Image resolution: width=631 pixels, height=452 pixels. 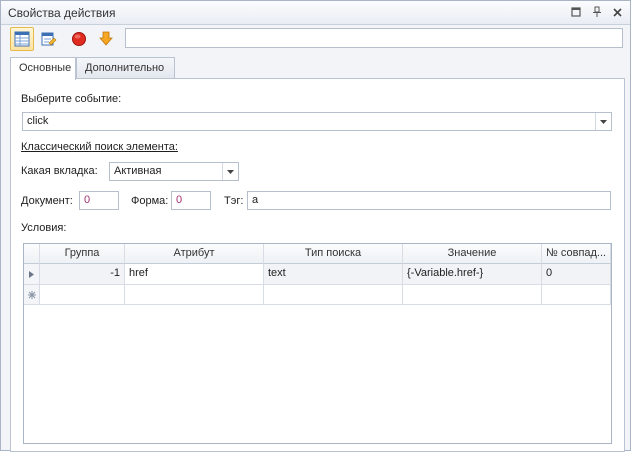 I want to click on column-header-value: Значение, so click(x=472, y=254).